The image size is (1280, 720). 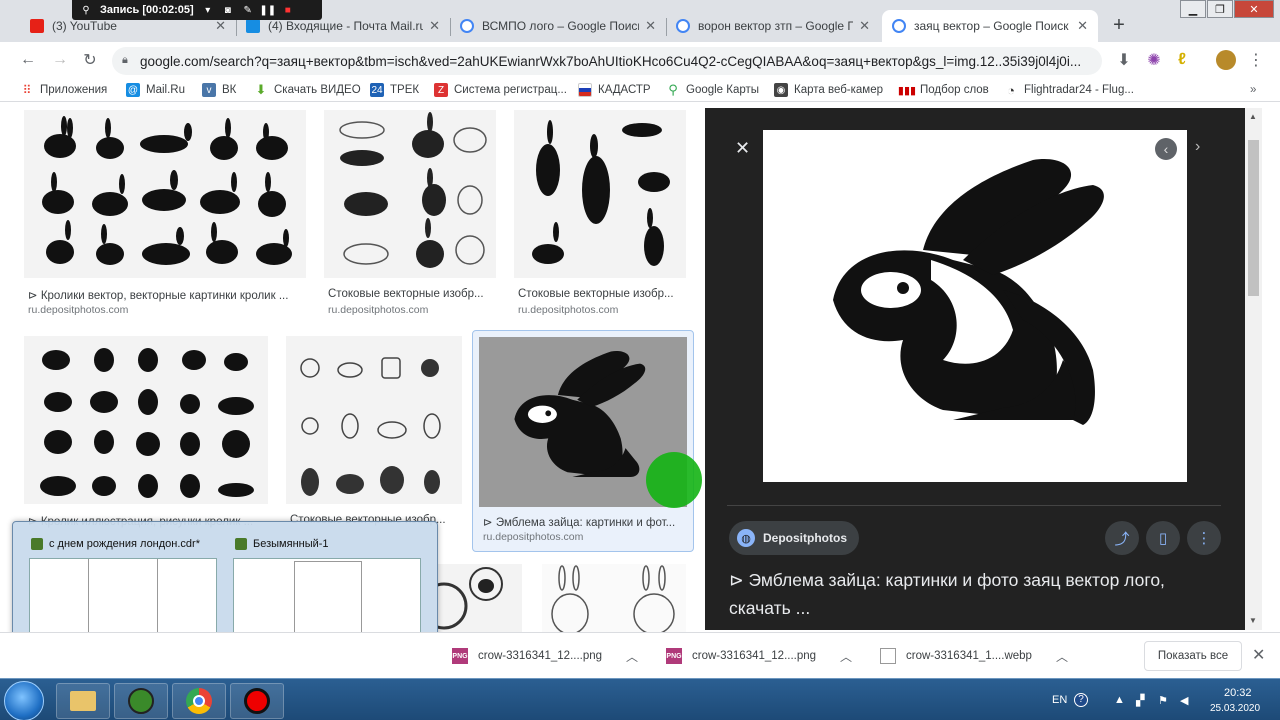 What do you see at coordinates (141, 701) in the screenshot?
I see `taskbar-coreldraw` at bounding box center [141, 701].